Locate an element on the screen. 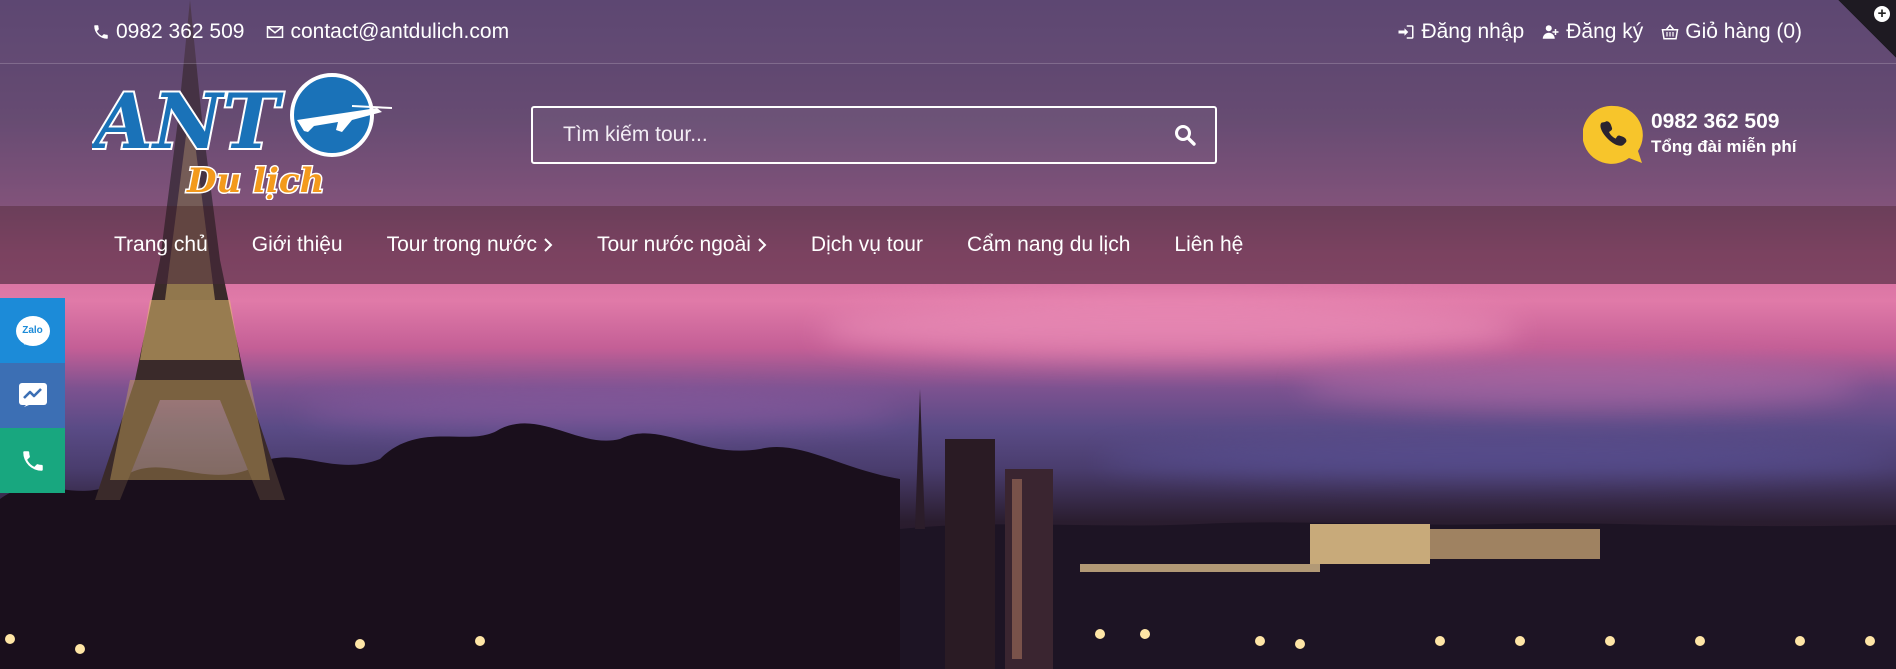  site-logo: ANT Du lịch is located at coordinates (239, 136).